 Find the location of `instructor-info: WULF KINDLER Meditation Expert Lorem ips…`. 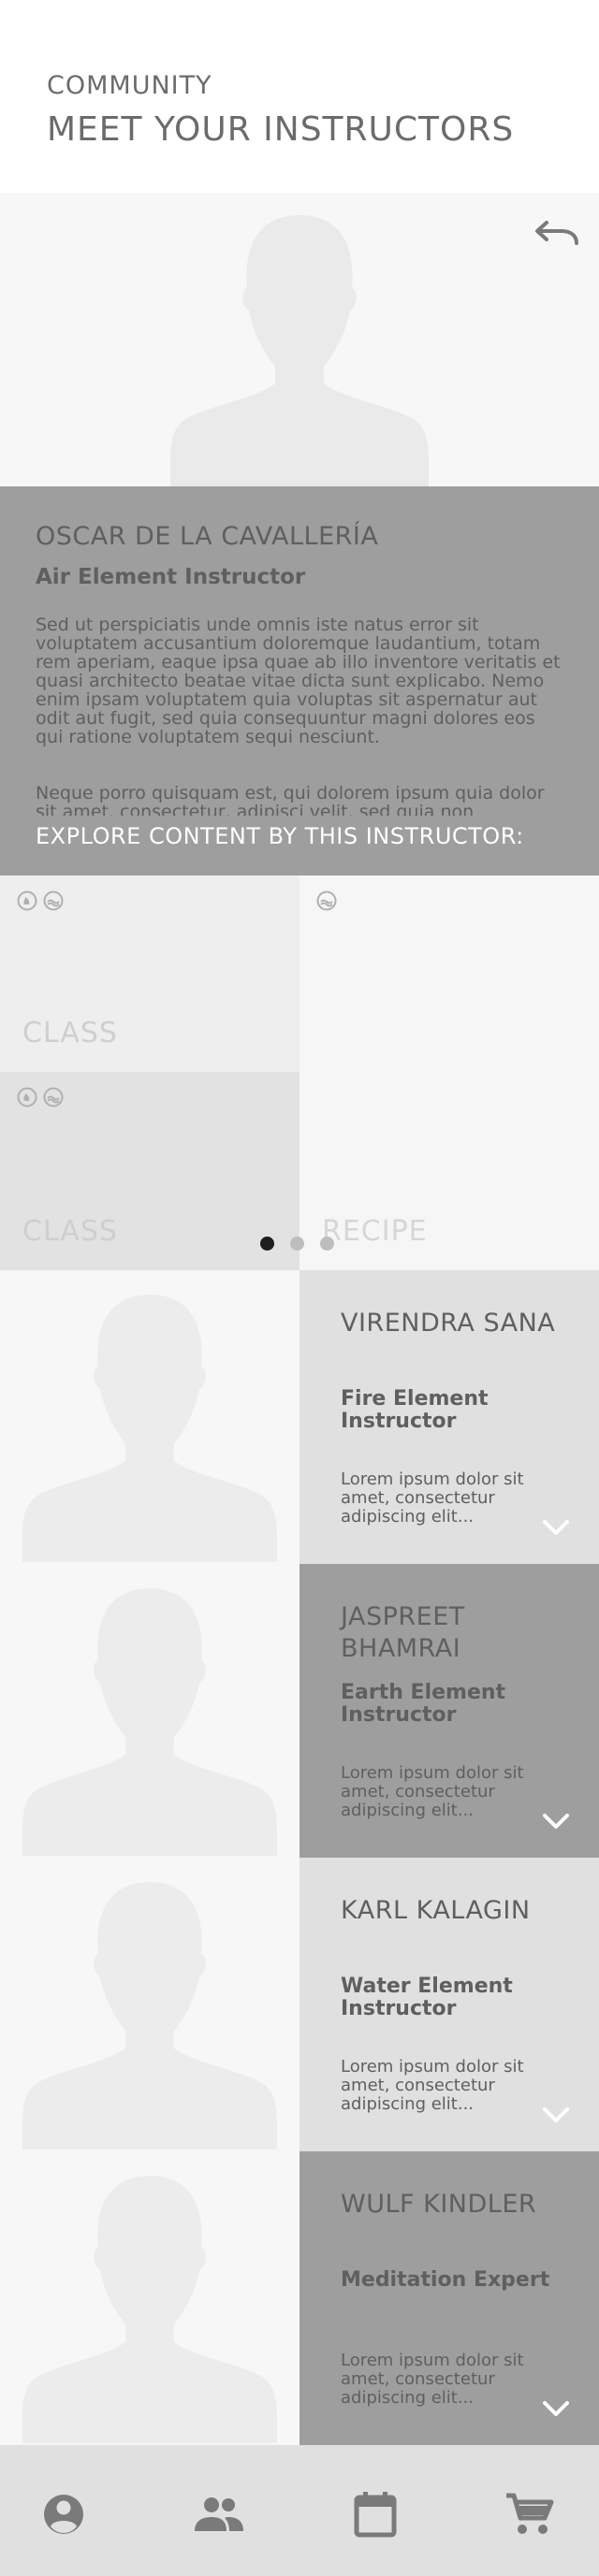

instructor-info: WULF KINDLER Meditation Expert Lorem ips… is located at coordinates (449, 2298).